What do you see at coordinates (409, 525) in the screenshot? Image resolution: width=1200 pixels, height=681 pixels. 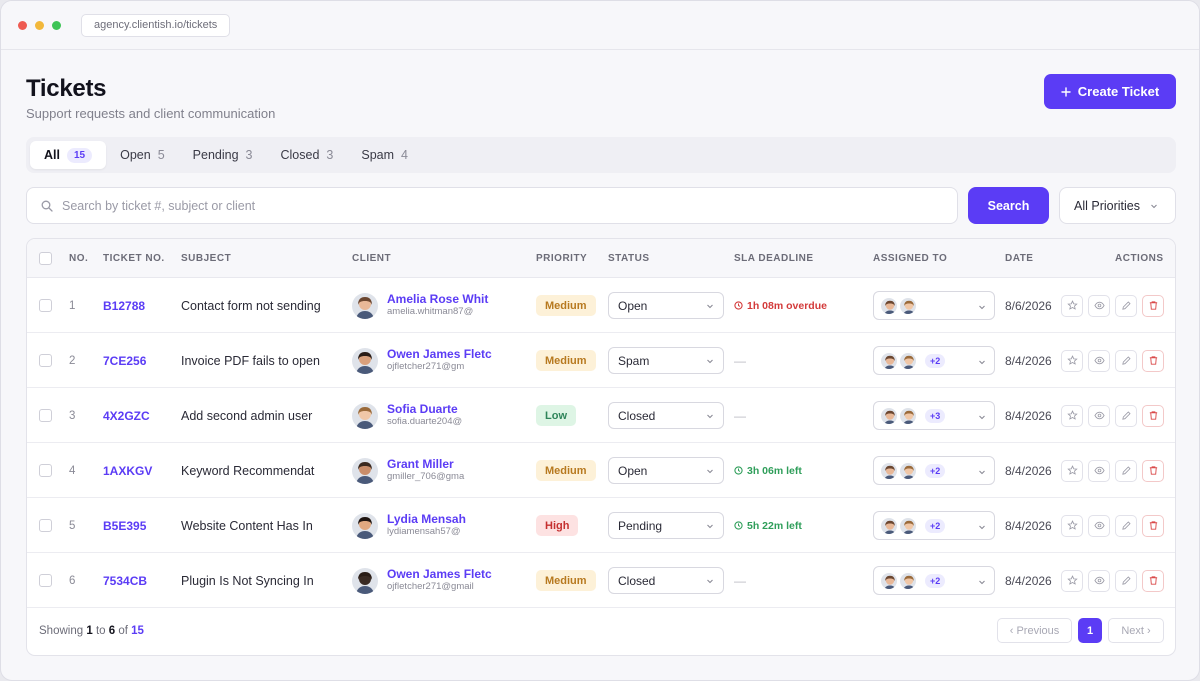 I see `client-cell: Lydia Mensah lydiamensah57@` at bounding box center [409, 525].